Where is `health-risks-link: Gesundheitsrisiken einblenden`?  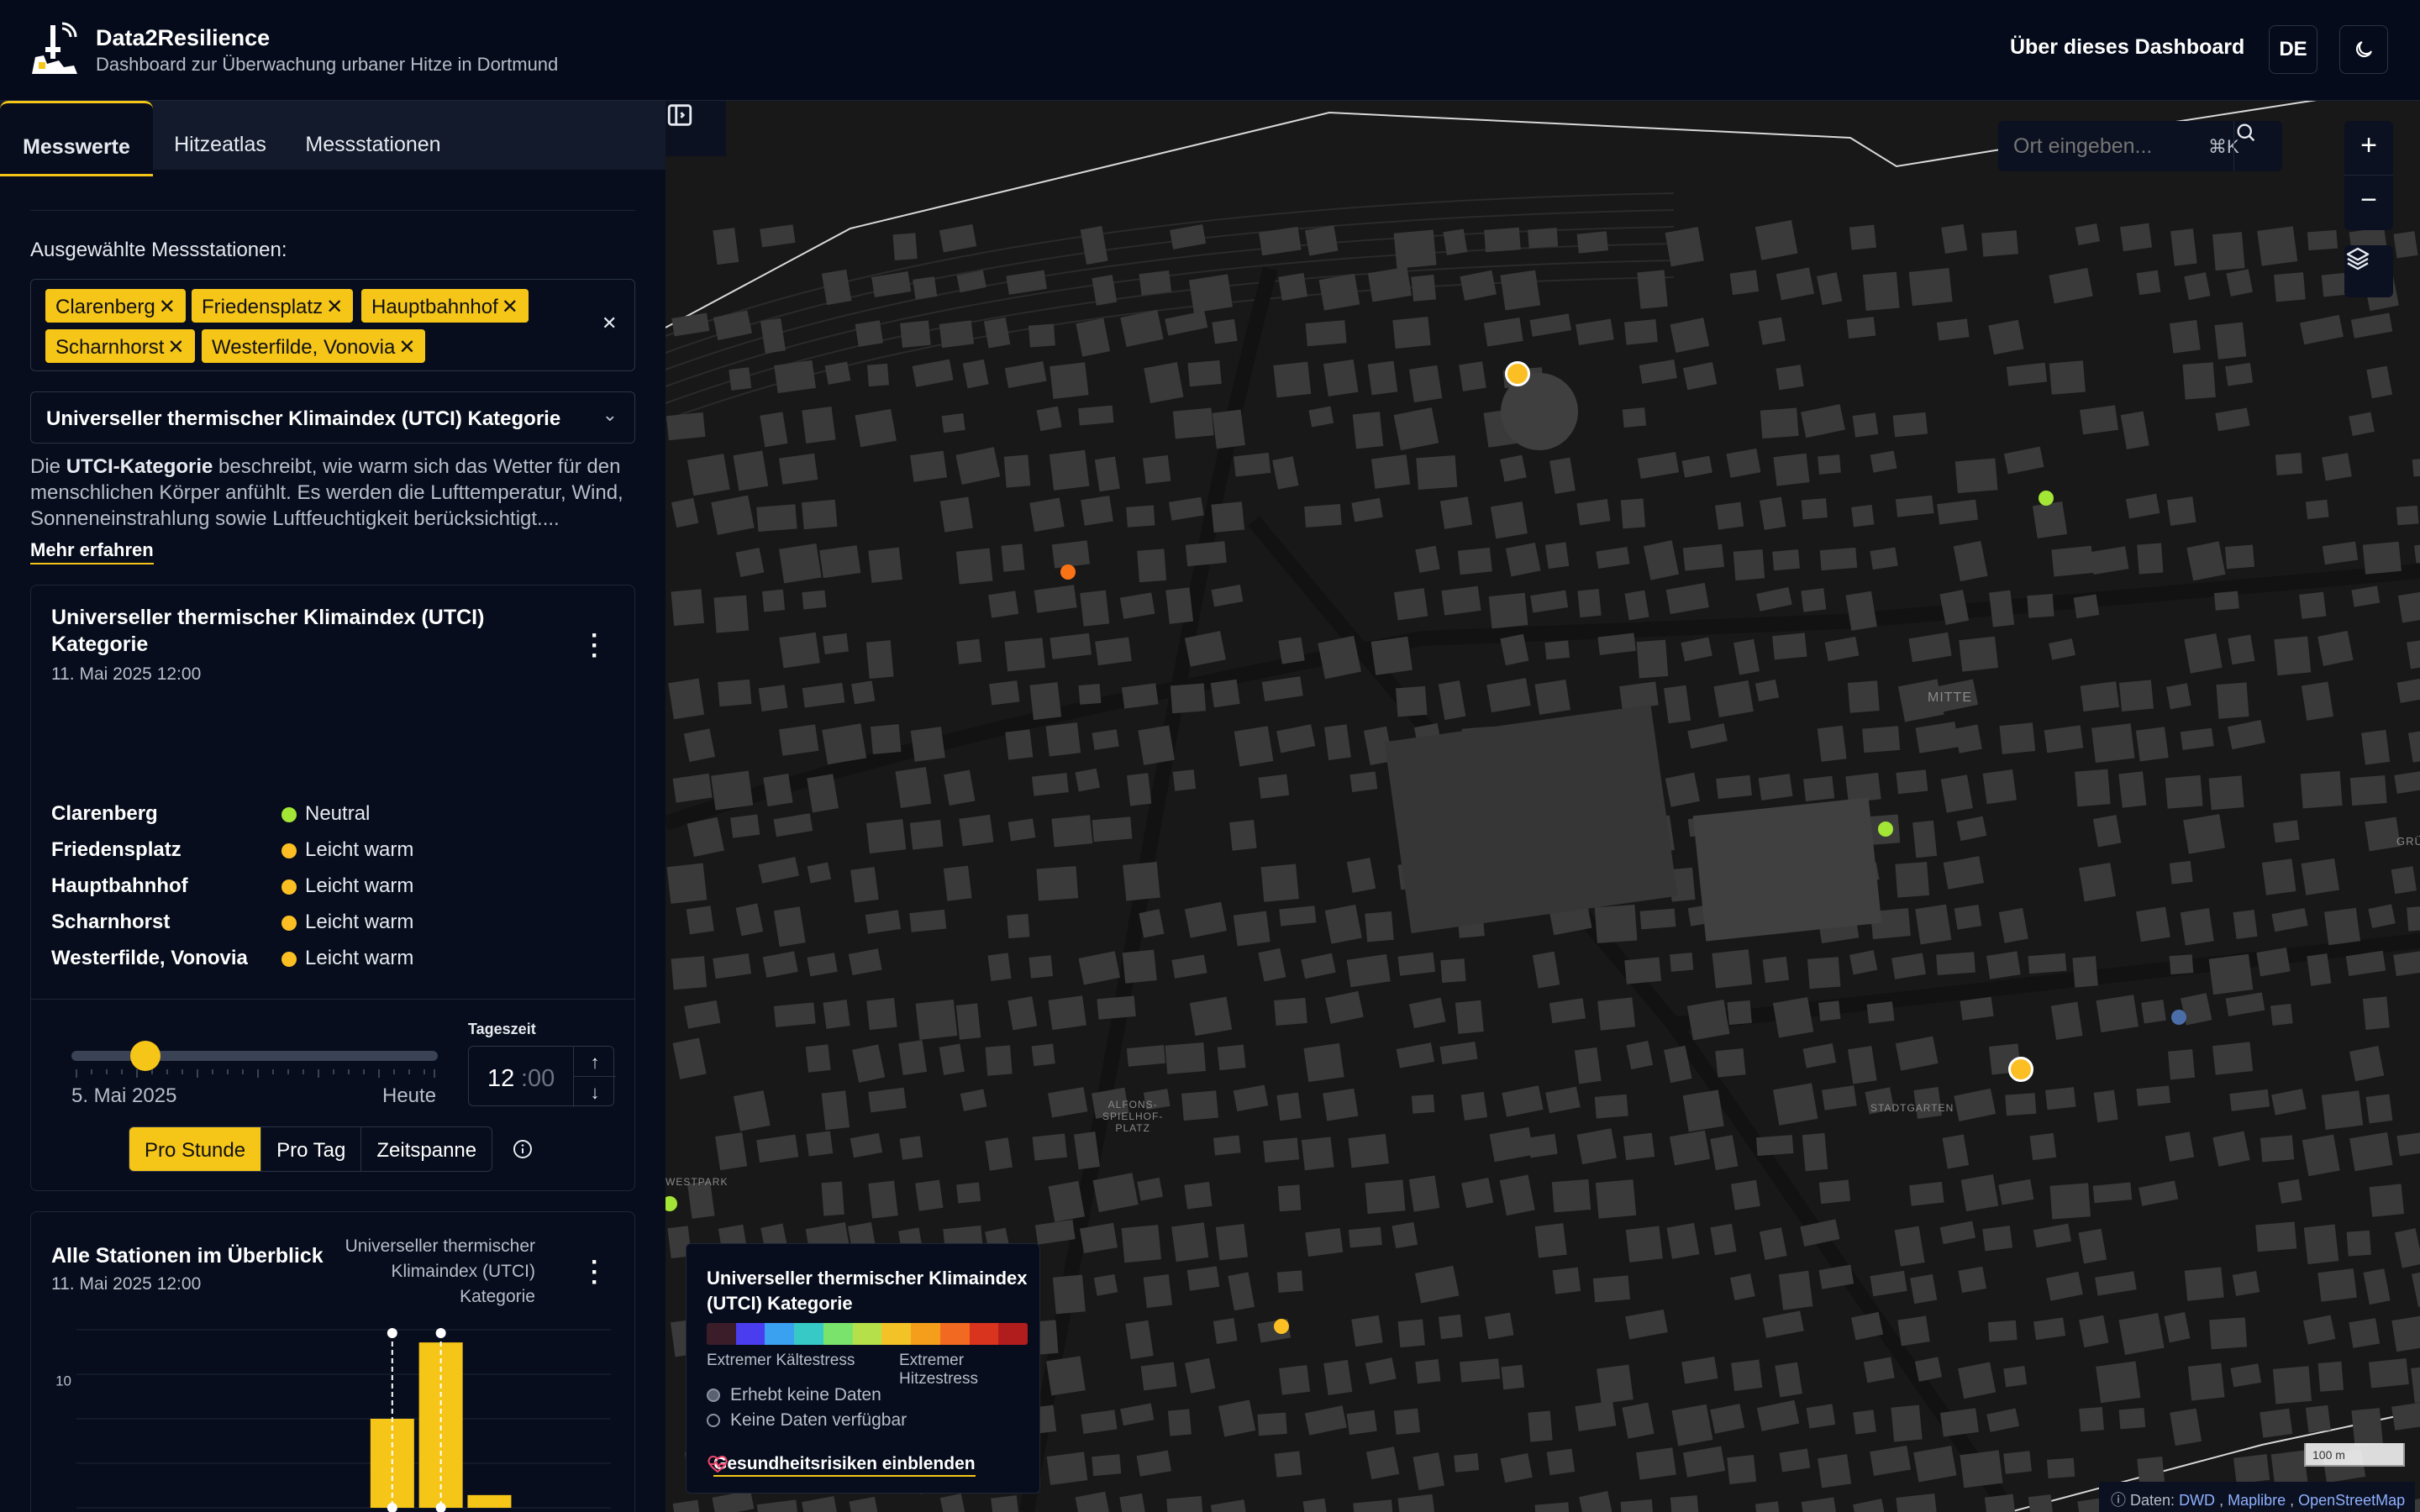 health-risks-link: Gesundheitsrisiken einblenden is located at coordinates (841, 1465).